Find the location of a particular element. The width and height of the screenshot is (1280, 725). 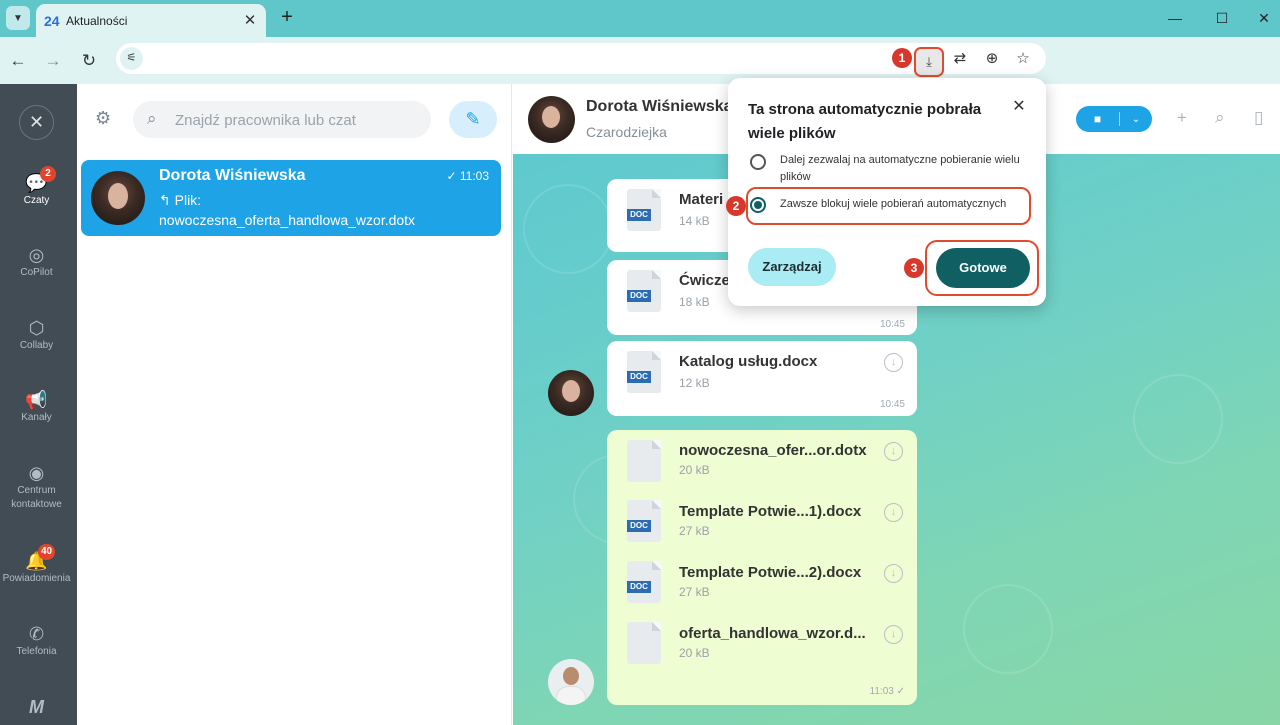

conversation-subtitle: Czarodziejka is located at coordinates (626, 132).